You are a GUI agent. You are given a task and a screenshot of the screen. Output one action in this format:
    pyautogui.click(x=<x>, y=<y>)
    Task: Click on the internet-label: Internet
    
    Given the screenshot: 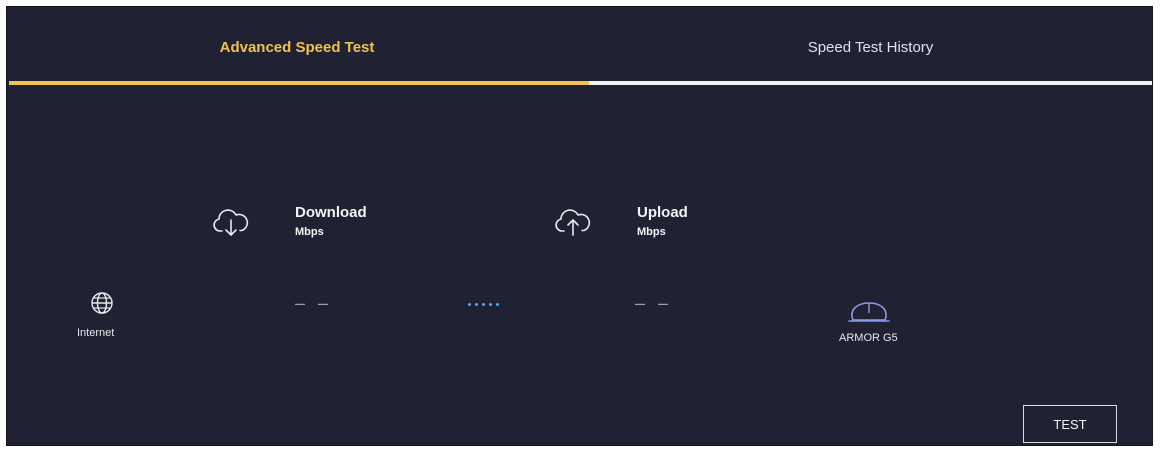 What is the action you would take?
    pyautogui.click(x=96, y=333)
    